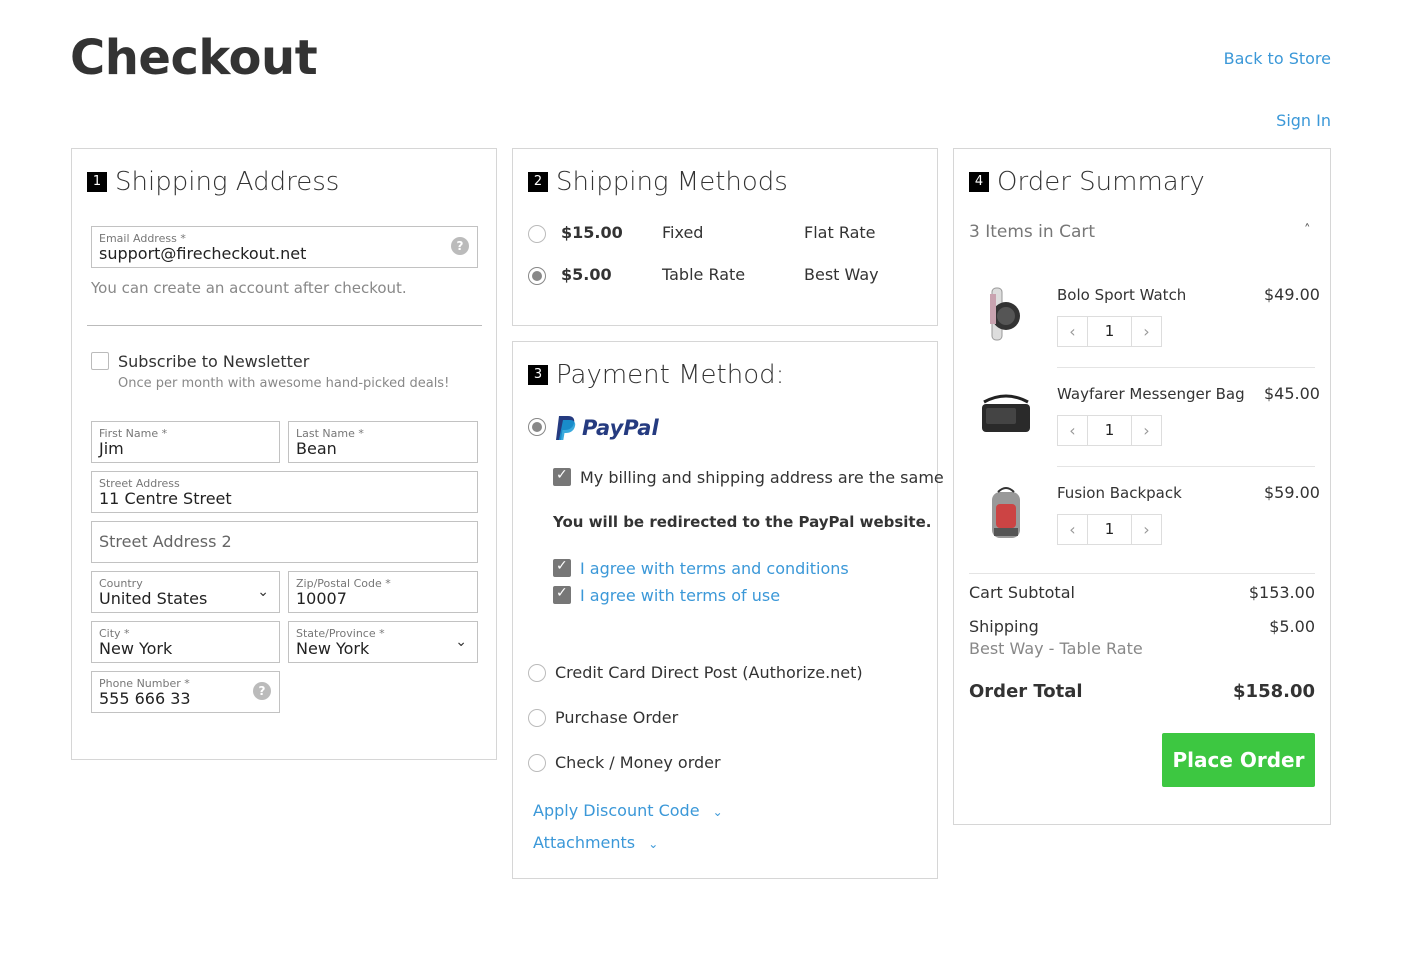 This screenshot has width=1401, height=966. What do you see at coordinates (538, 182) in the screenshot?
I see `step-number: 2` at bounding box center [538, 182].